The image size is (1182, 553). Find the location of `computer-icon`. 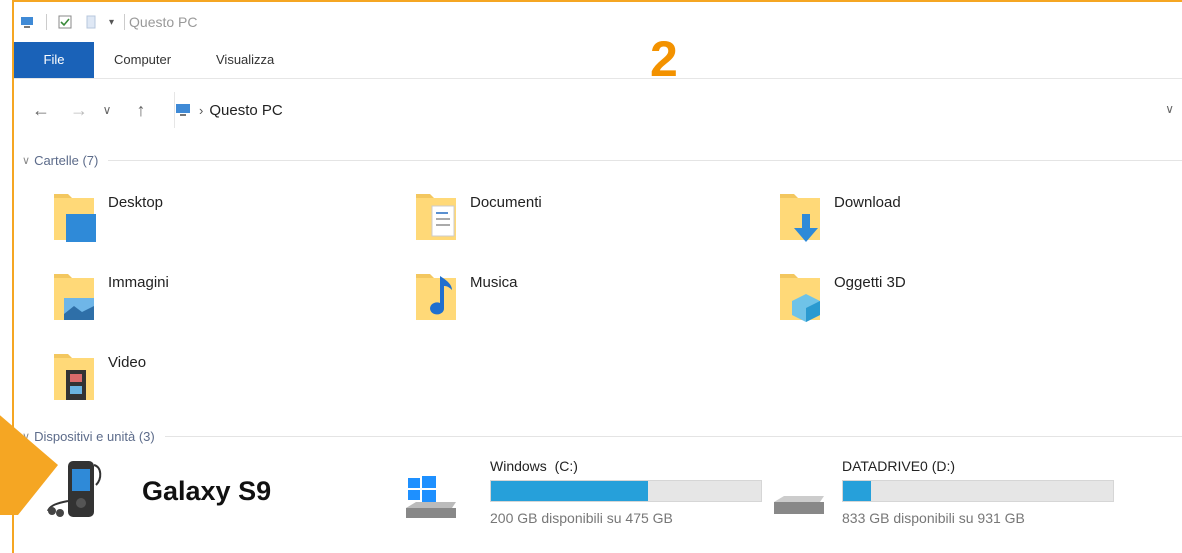

computer-icon is located at coordinates (28, 22).